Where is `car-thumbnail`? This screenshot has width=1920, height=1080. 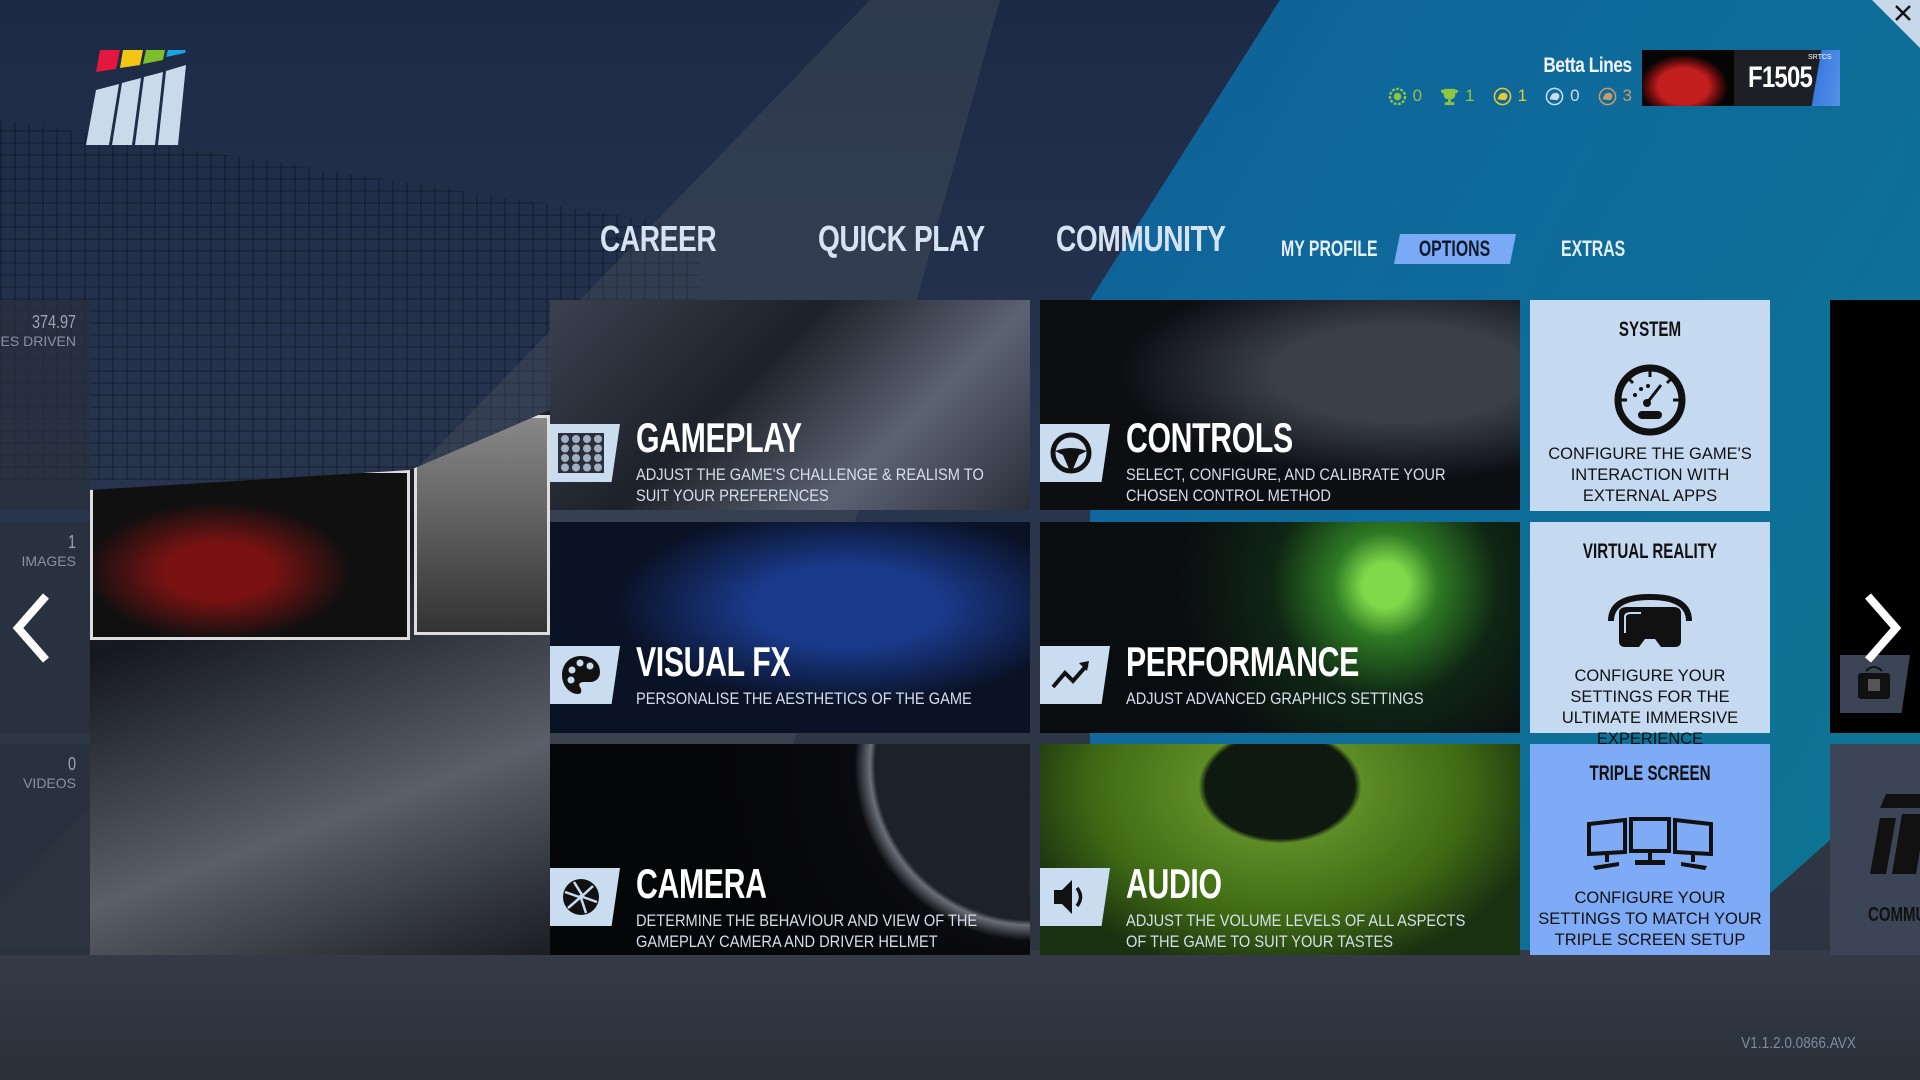 car-thumbnail is located at coordinates (1688, 78).